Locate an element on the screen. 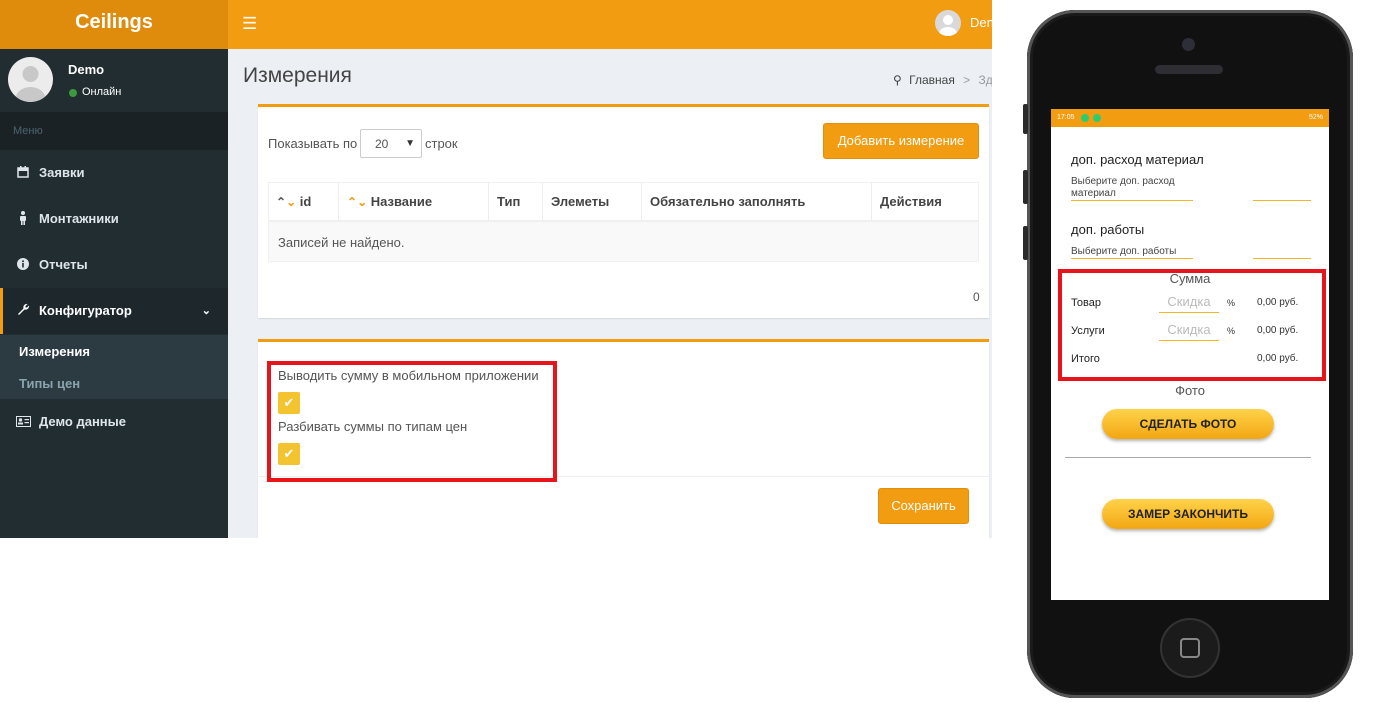 This screenshot has width=1380, height=720. breadcrumb-home: Главная is located at coordinates (932, 80).